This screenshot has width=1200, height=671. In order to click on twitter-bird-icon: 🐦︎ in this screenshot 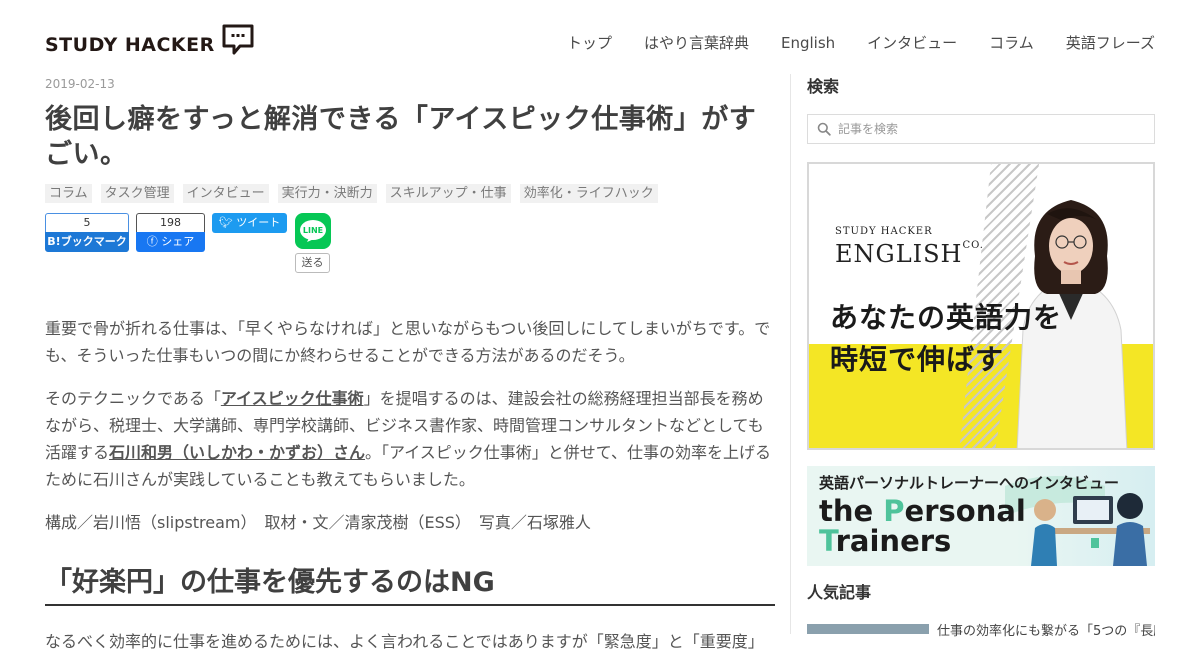, I will do `click(227, 222)`.